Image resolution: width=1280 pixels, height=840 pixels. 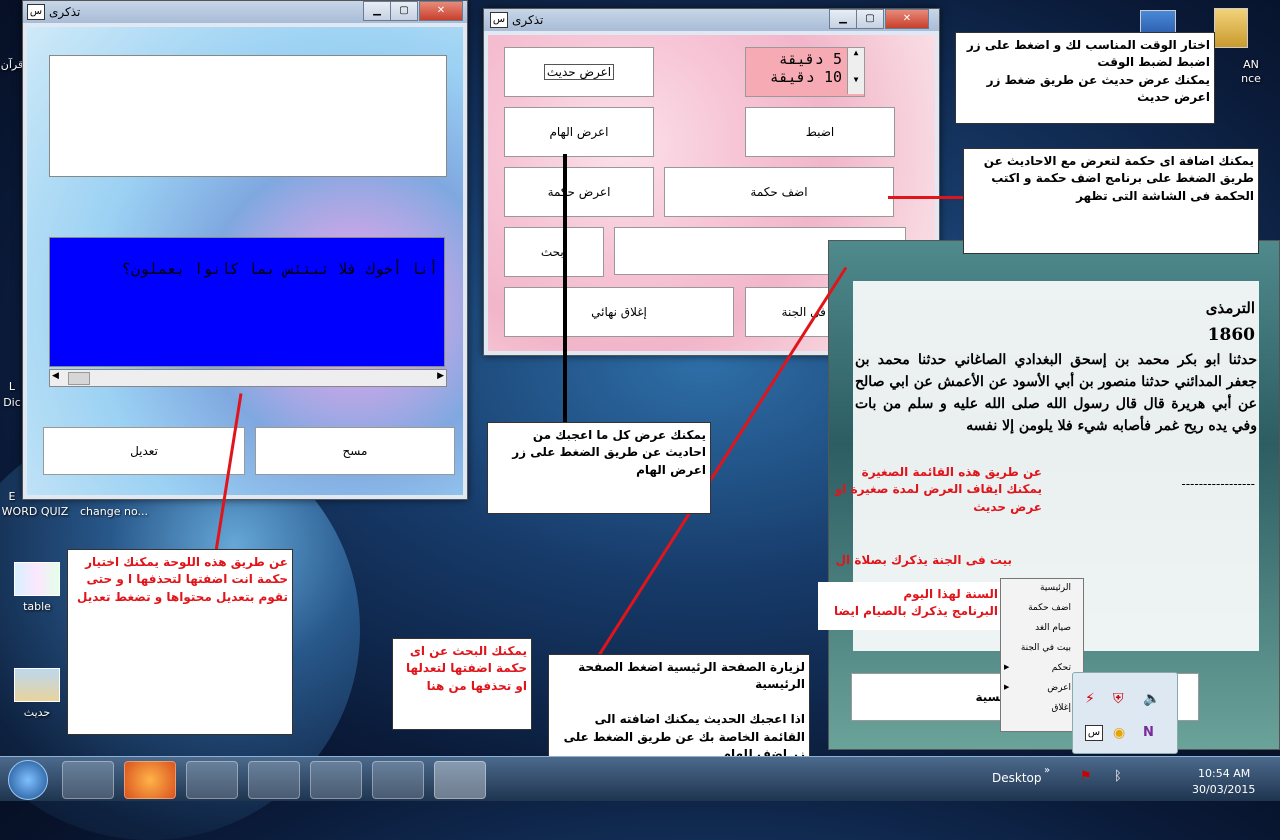 I want to click on edit-button: تعديل, so click(x=144, y=451).